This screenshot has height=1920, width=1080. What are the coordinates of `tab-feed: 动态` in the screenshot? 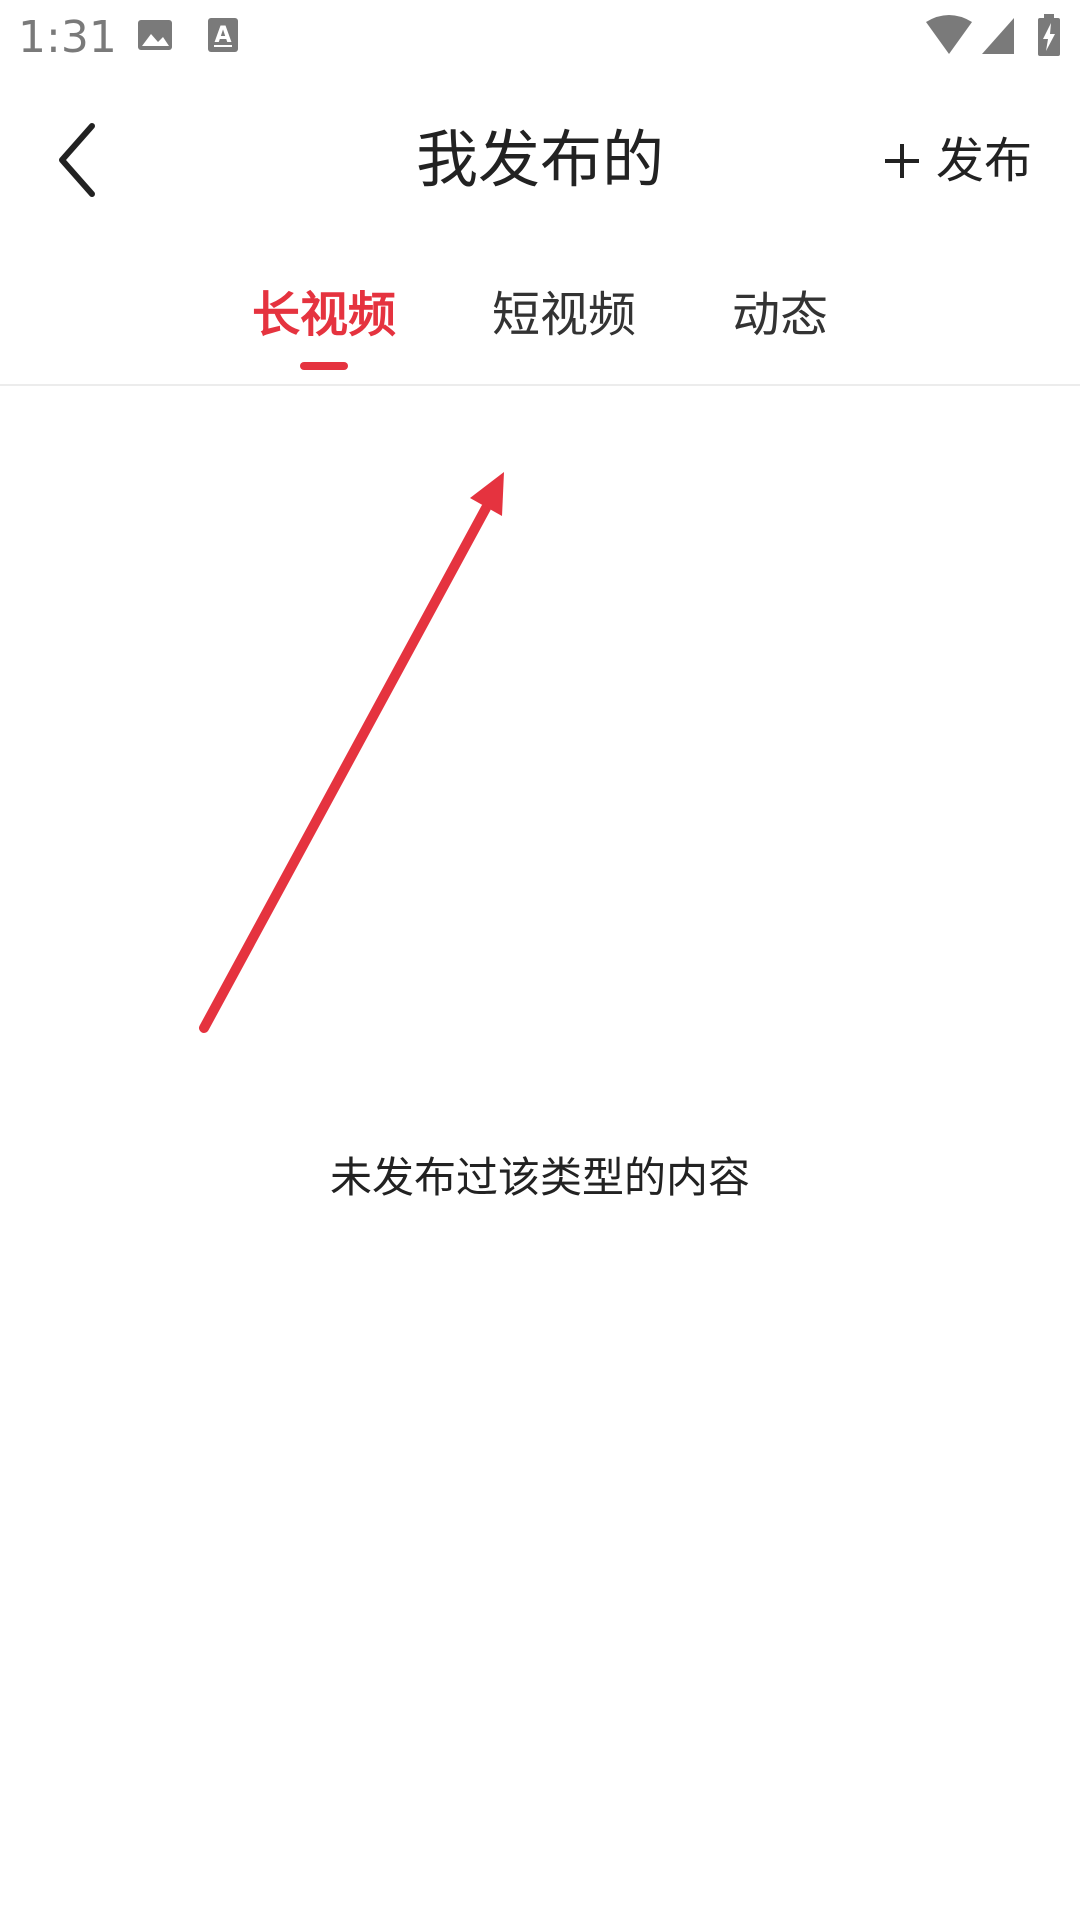 It's located at (780, 330).